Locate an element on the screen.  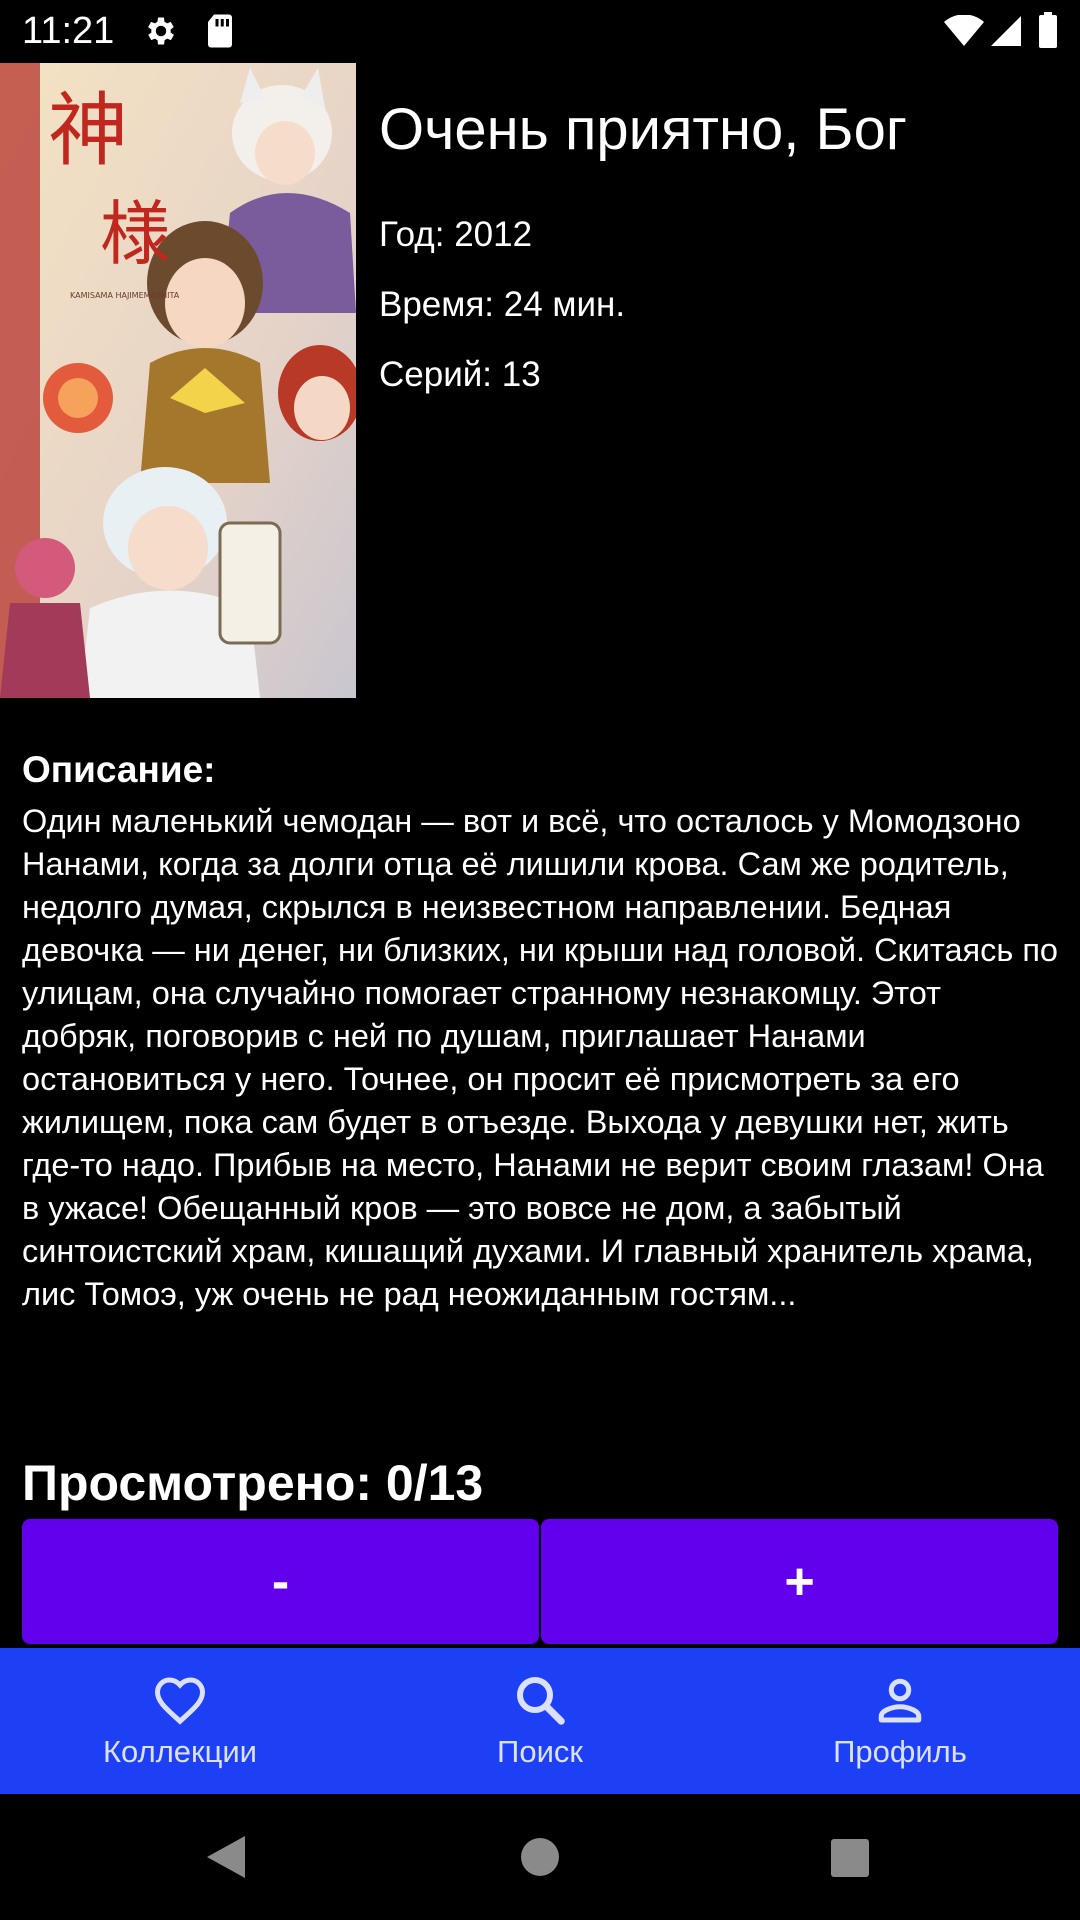
poster-title-kanji-1: 神 is located at coordinates (88, 130).